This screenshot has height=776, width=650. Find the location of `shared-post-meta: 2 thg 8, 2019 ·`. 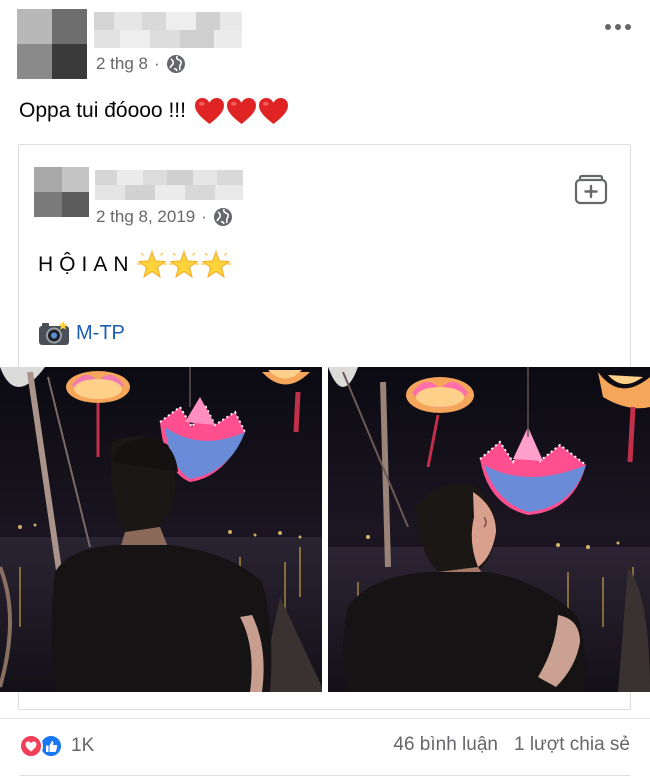

shared-post-meta: 2 thg 8, 2019 · is located at coordinates (164, 217).